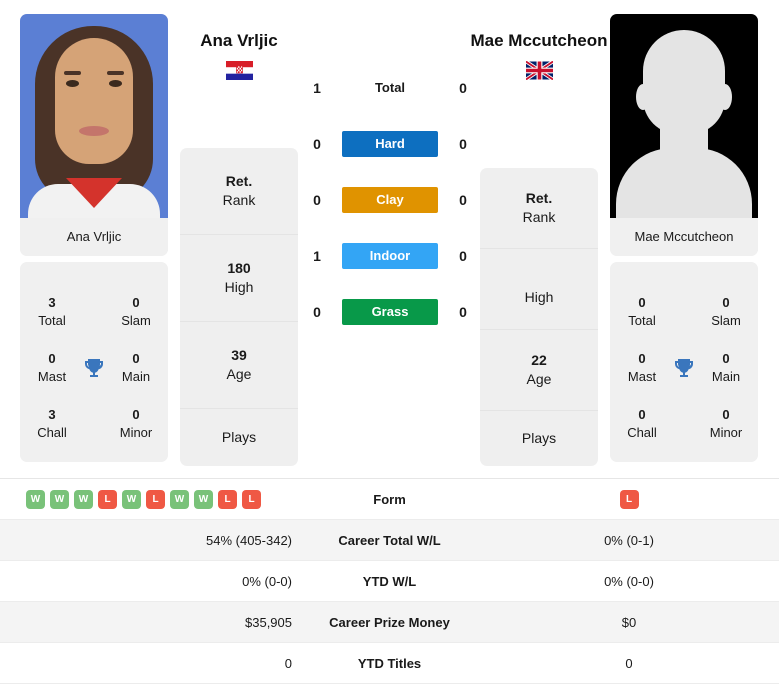 This screenshot has height=699, width=779. I want to click on right-player-photo-card: Mae Mccutcheon, so click(684, 135).